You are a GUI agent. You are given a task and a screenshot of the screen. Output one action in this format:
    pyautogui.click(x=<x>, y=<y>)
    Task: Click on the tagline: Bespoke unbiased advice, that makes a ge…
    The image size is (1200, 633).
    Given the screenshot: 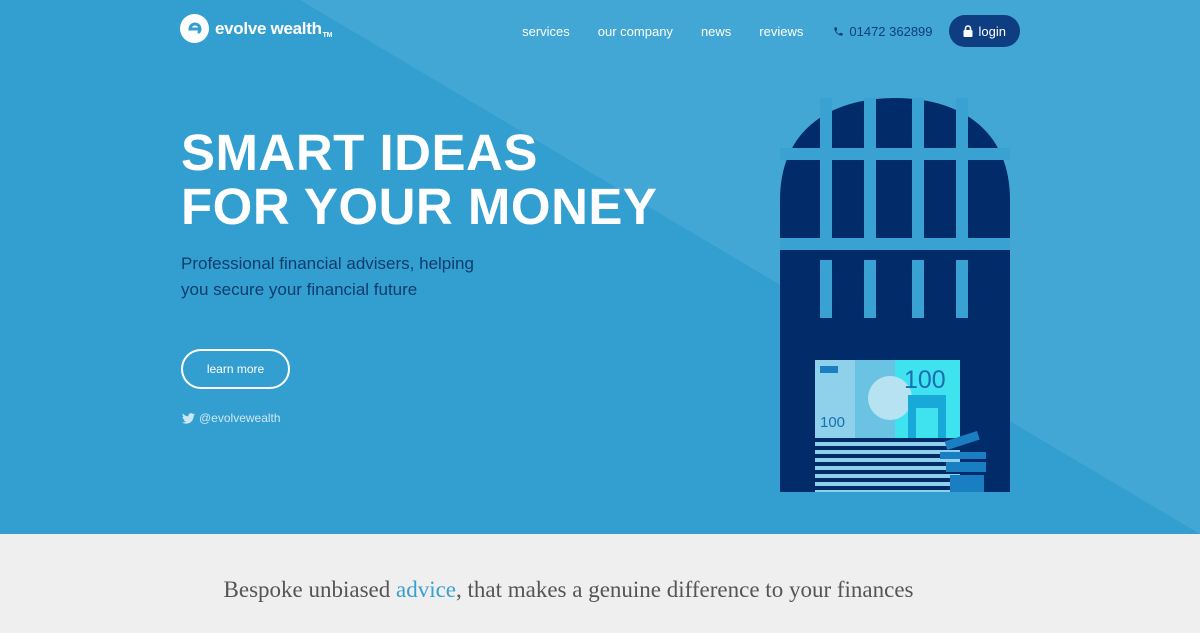 What is the action you would take?
    pyautogui.click(x=568, y=590)
    